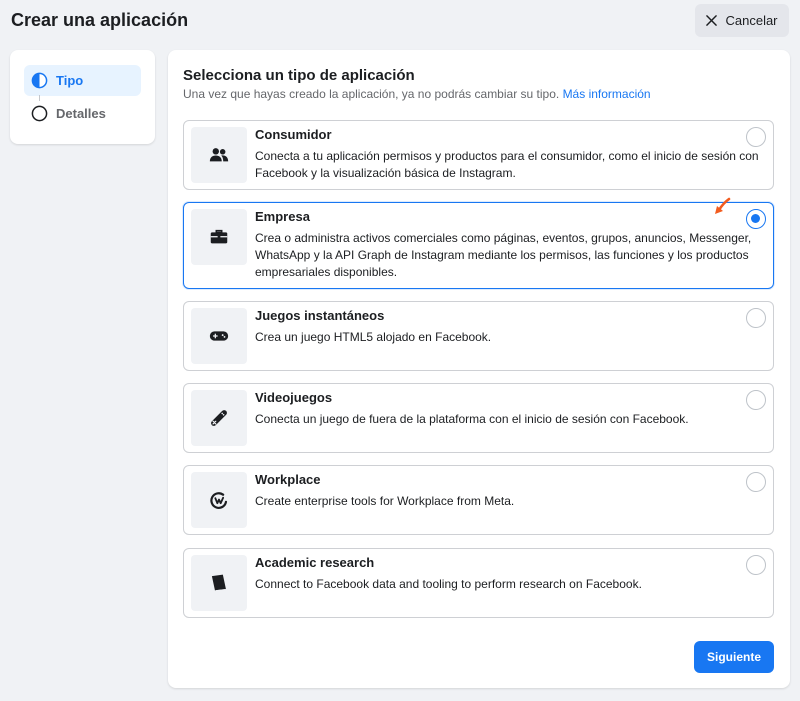 The height and width of the screenshot is (701, 800). Describe the element at coordinates (400, 21) in the screenshot. I see `header: Crear una aplicación Cancelar` at that location.